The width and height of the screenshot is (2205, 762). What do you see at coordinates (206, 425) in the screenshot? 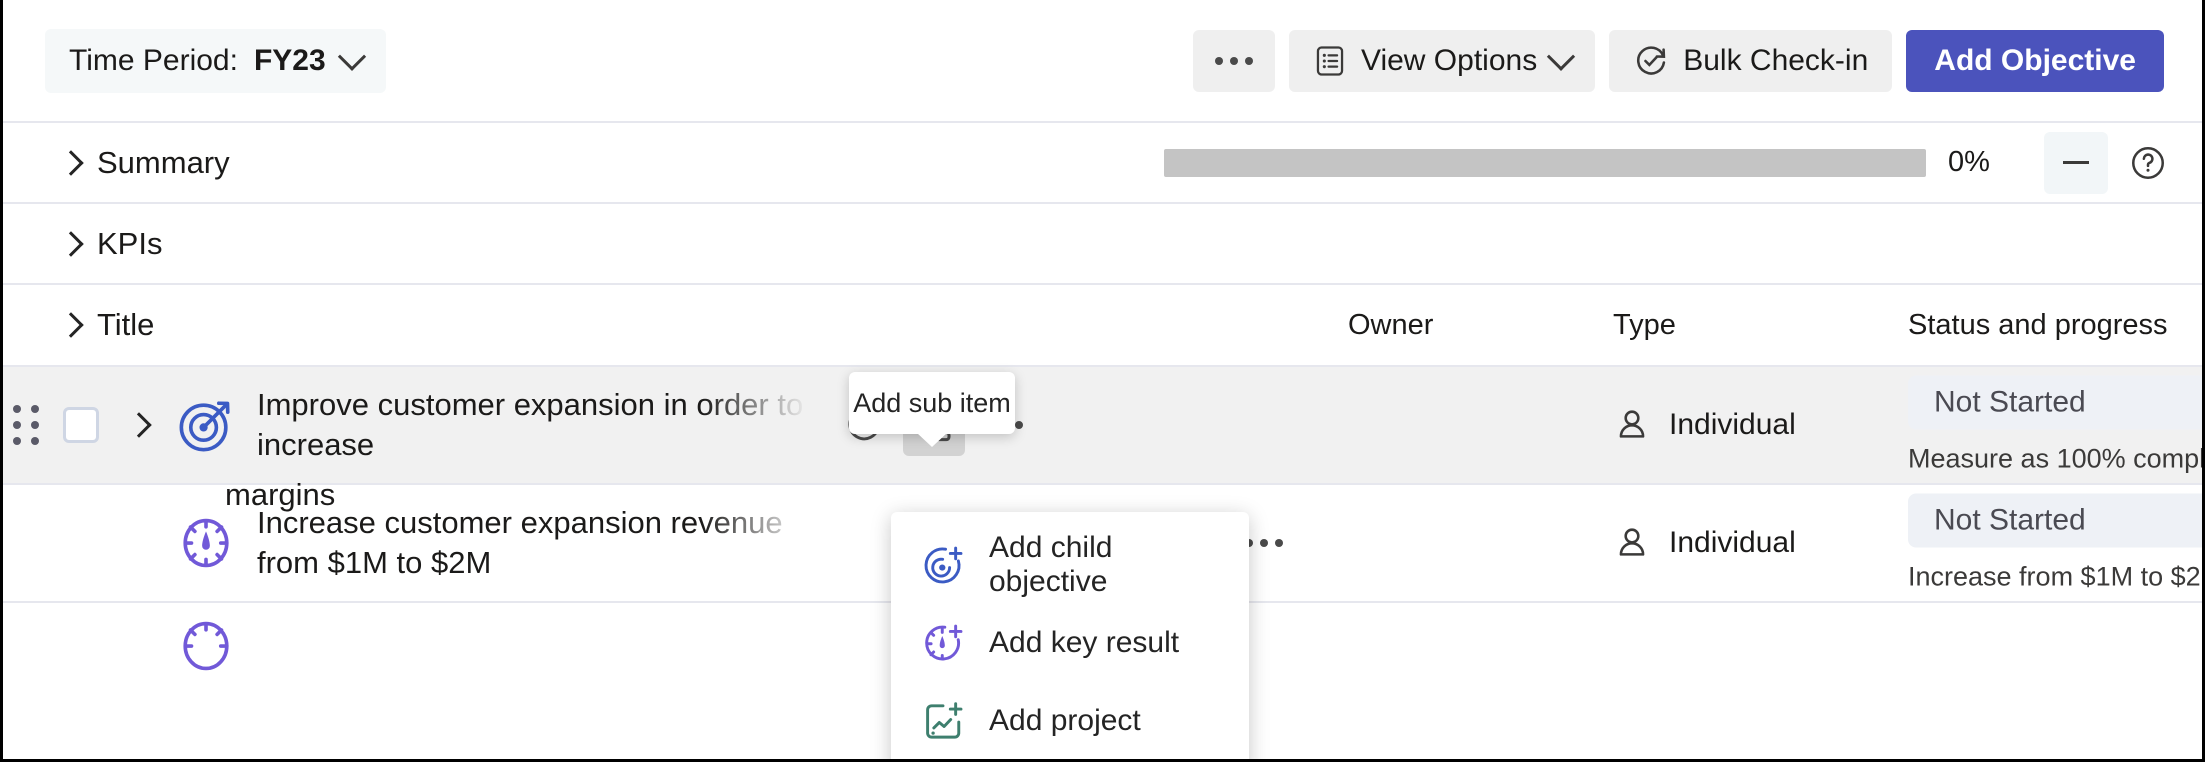
I see `objective-target-icon` at bounding box center [206, 425].